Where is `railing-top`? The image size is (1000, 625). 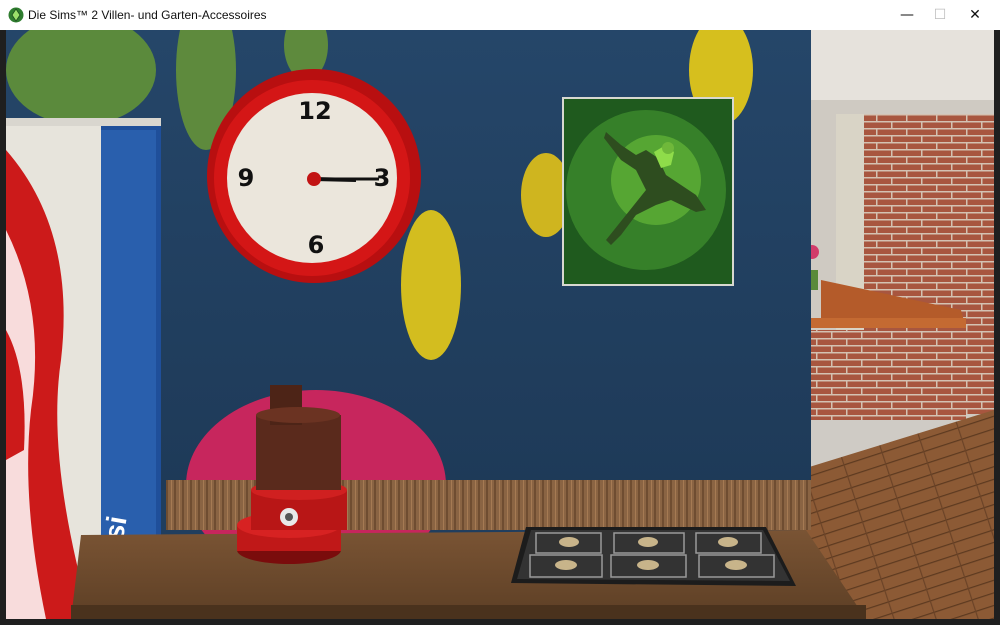
railing-top is located at coordinates (888, 323).